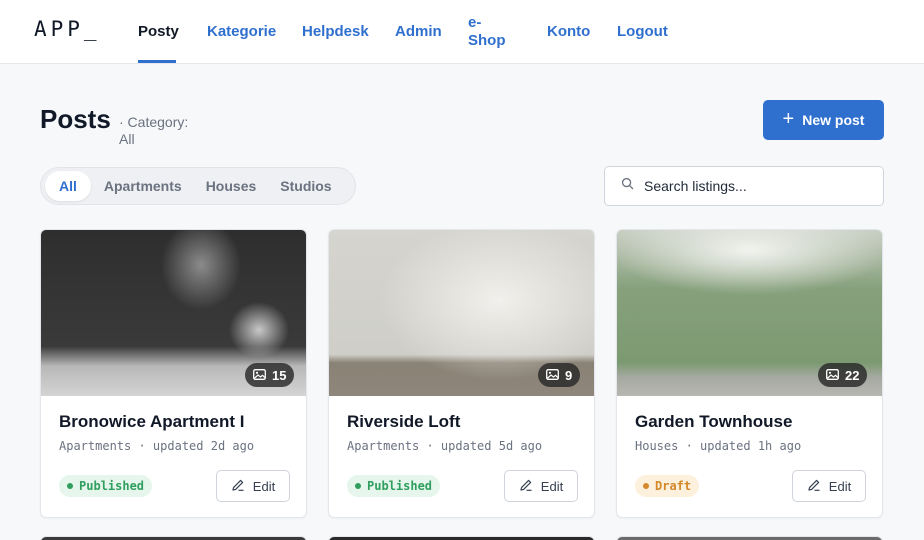 The width and height of the screenshot is (924, 540). What do you see at coordinates (852, 375) in the screenshot?
I see `photo-count: 22` at bounding box center [852, 375].